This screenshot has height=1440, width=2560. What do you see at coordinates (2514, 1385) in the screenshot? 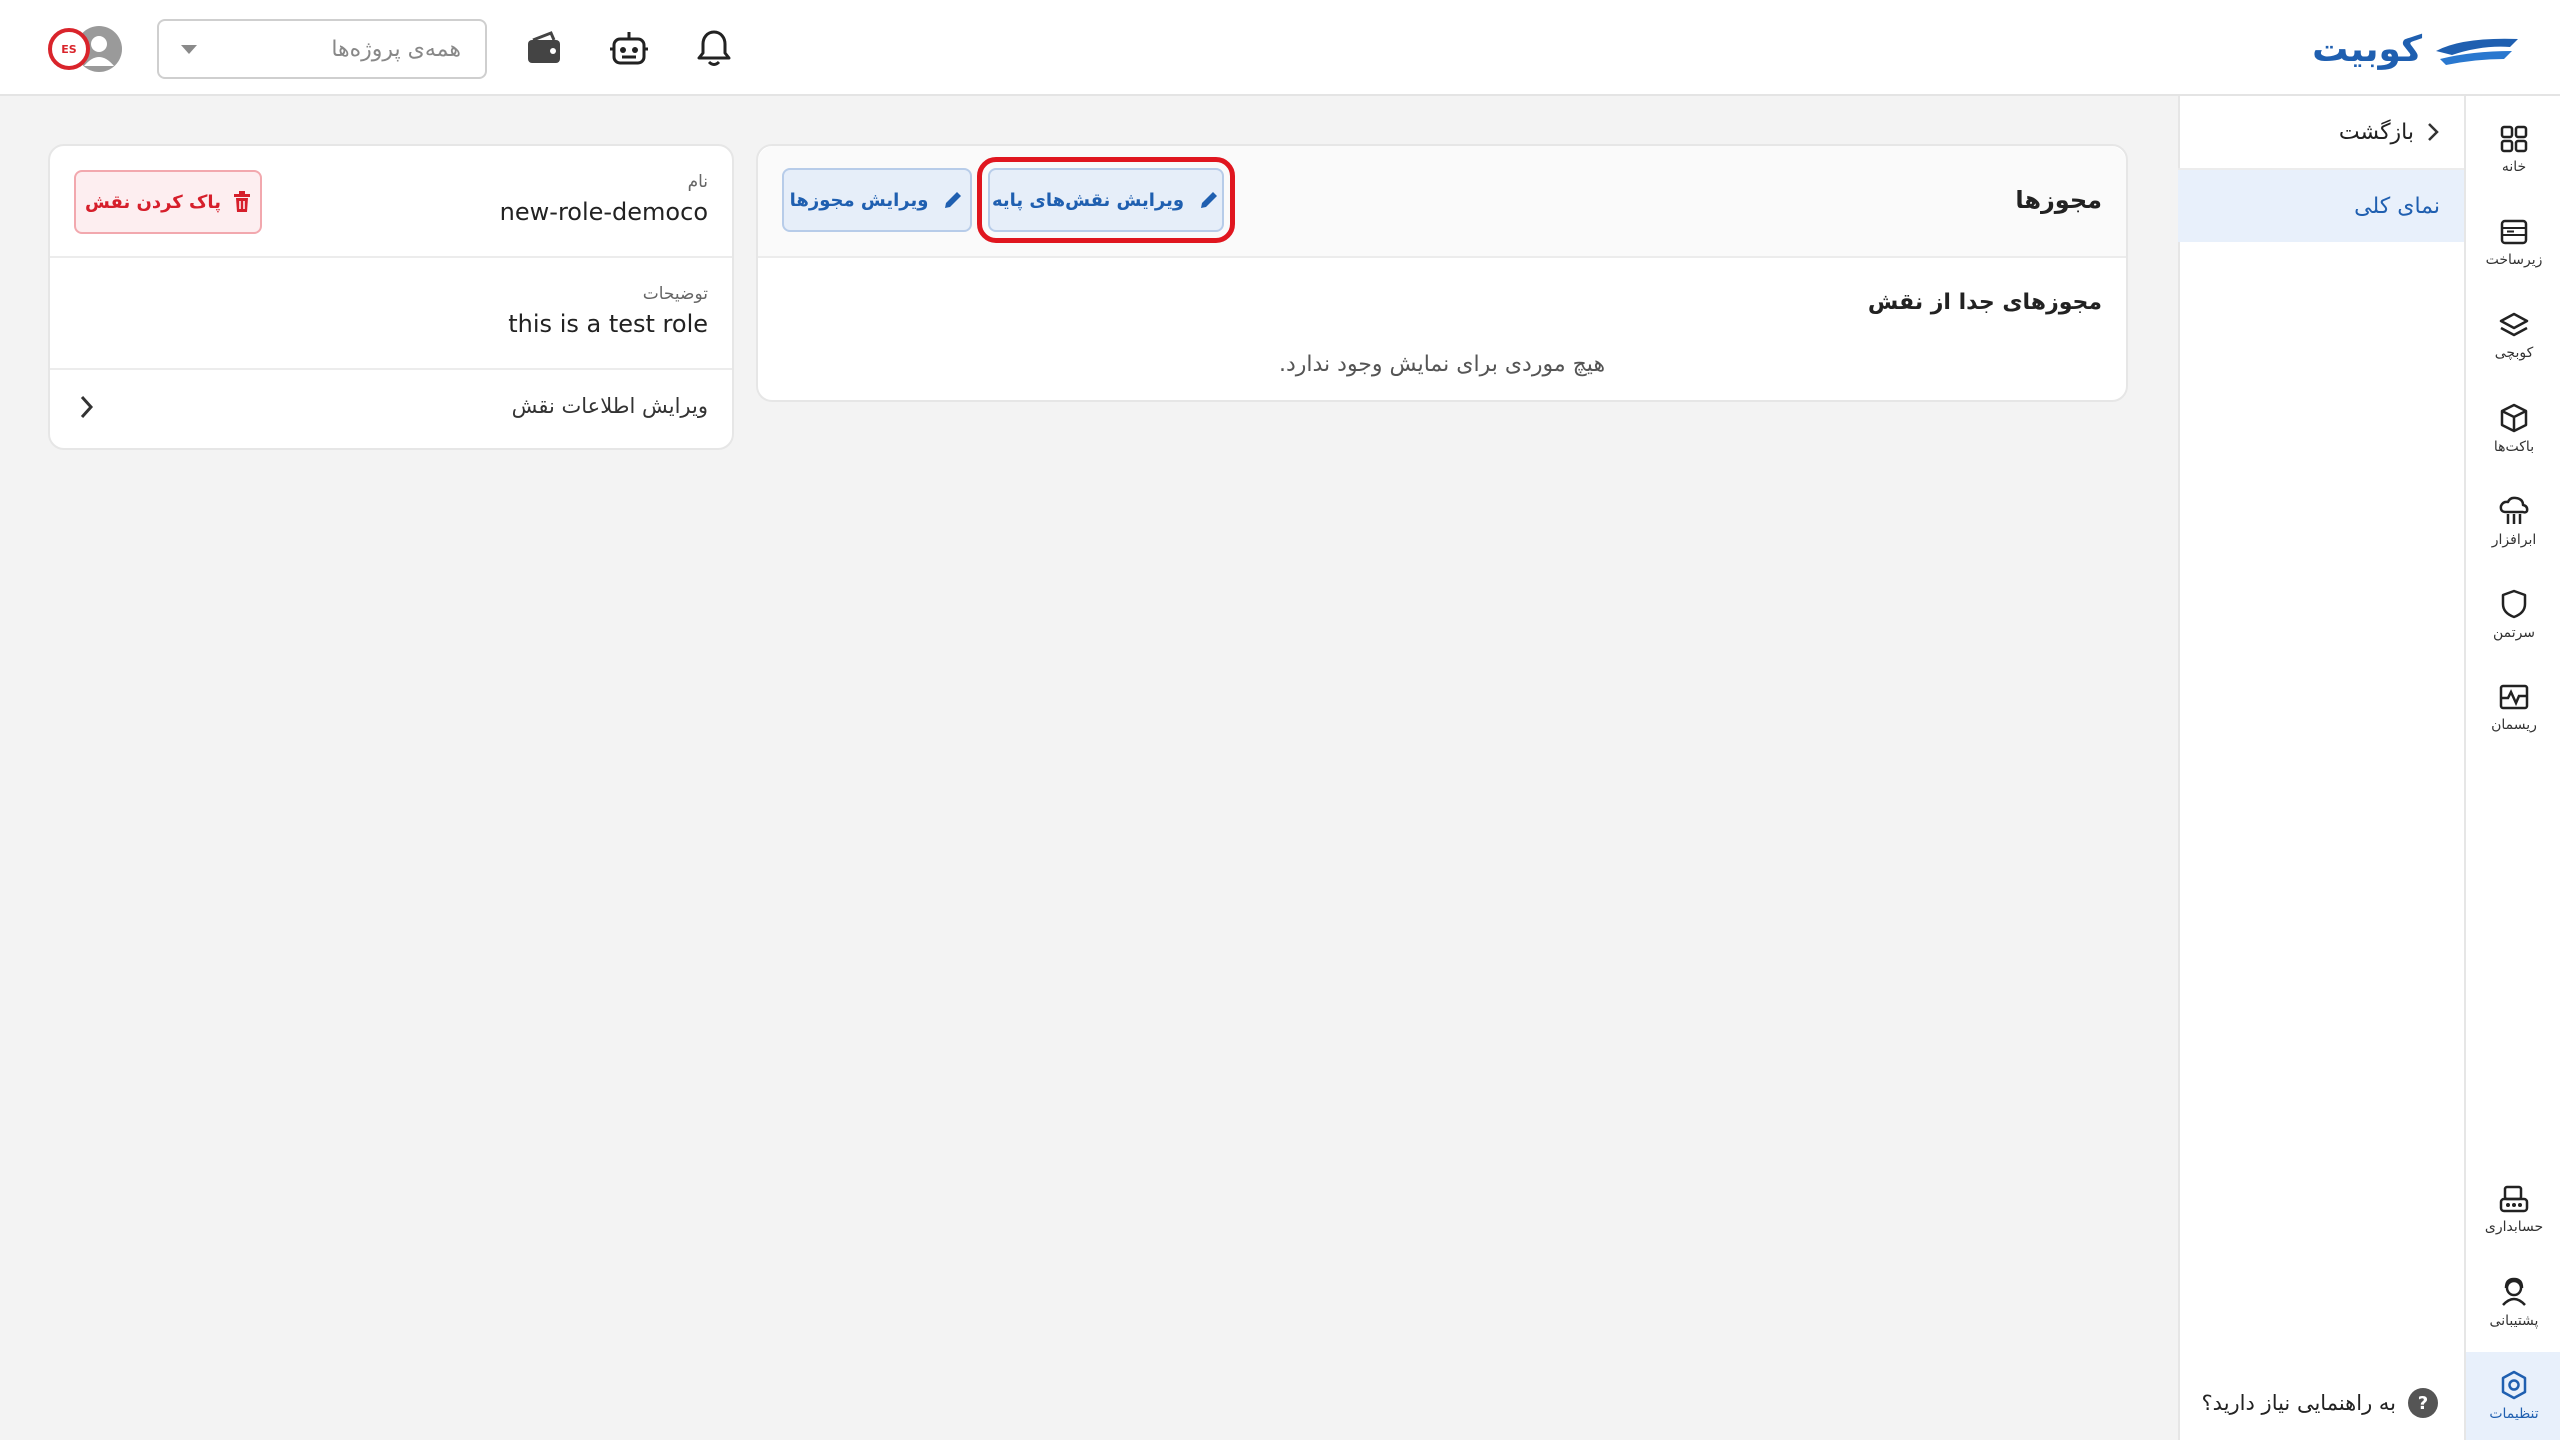
I see `settings-icon` at bounding box center [2514, 1385].